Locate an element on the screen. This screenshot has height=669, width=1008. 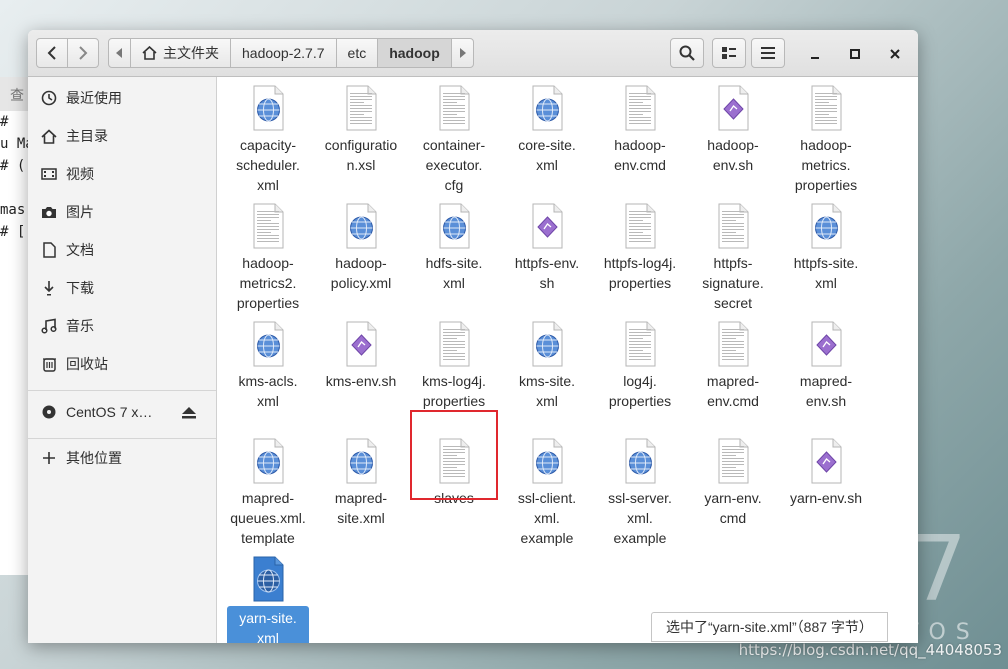
background-terminal: 查 # u Ma # (mas # [ is located at coordinates (15, 326).